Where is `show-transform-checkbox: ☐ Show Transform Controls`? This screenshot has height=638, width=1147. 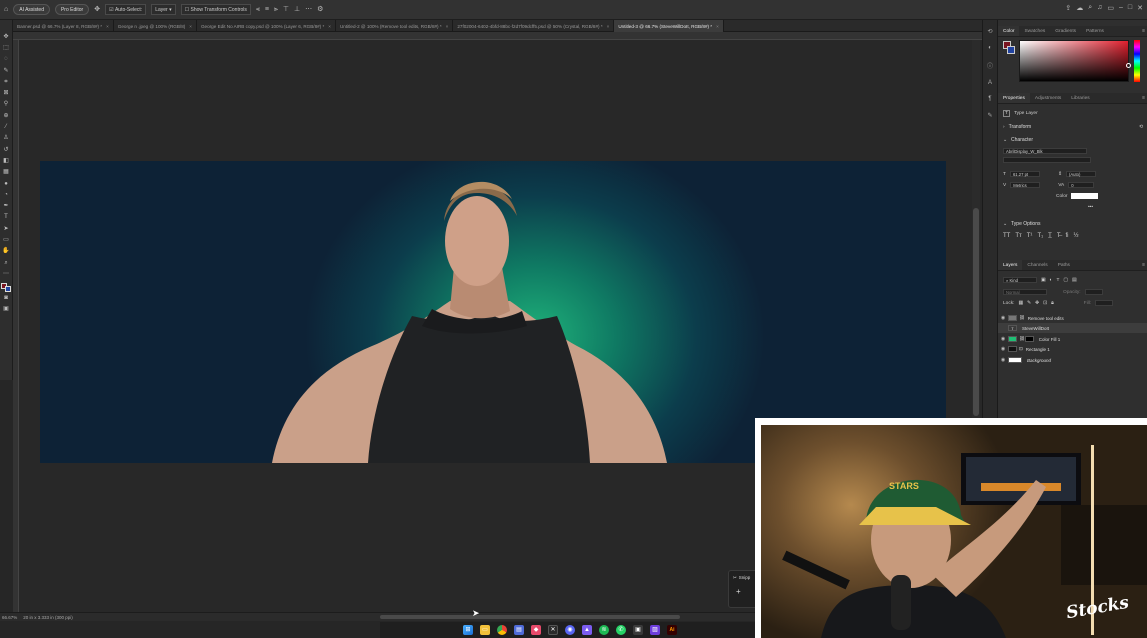
show-transform-checkbox: ☐ Show Transform Controls is located at coordinates (215, 9).